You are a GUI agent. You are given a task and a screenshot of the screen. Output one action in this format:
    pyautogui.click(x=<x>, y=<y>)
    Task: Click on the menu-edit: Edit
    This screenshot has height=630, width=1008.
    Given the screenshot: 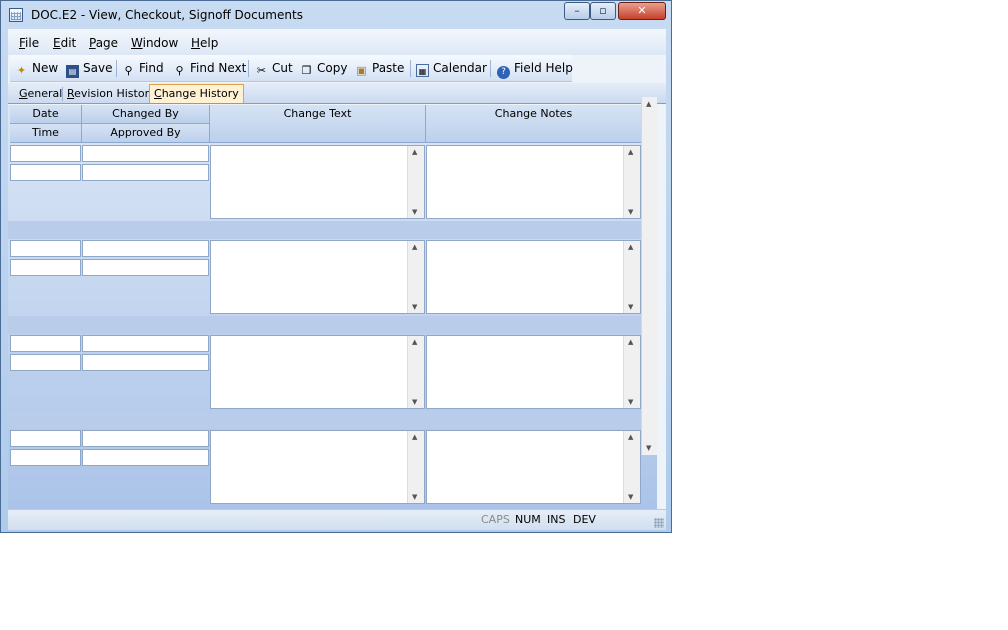 What is the action you would take?
    pyautogui.click(x=64, y=43)
    